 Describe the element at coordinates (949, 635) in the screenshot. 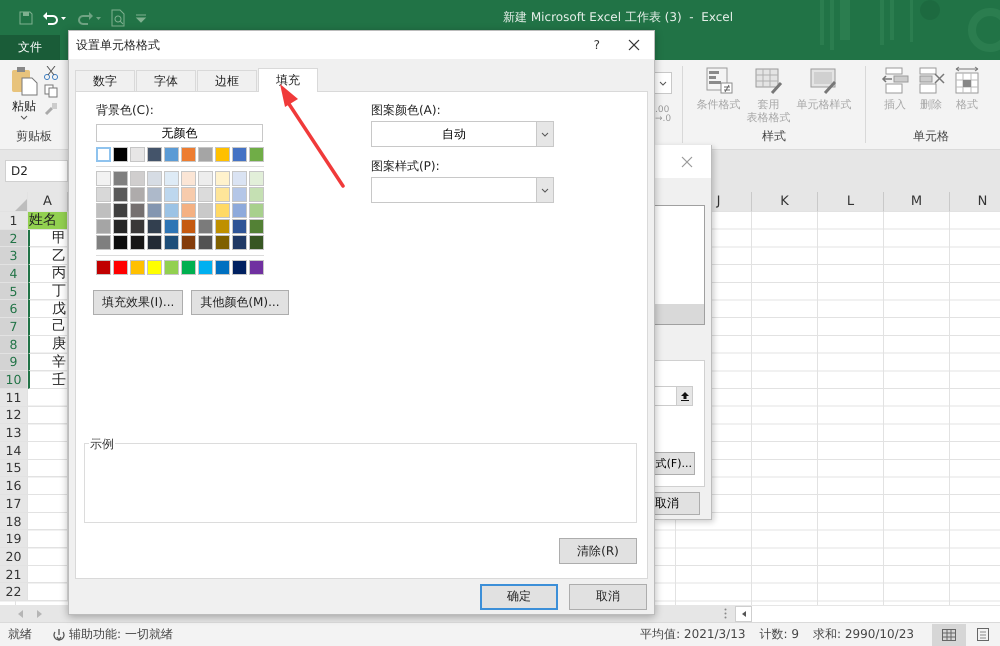

I see `normal-view-button` at that location.